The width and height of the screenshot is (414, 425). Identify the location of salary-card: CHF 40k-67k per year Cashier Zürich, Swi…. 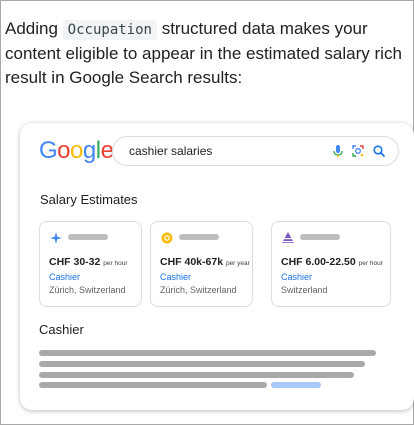
(201, 264).